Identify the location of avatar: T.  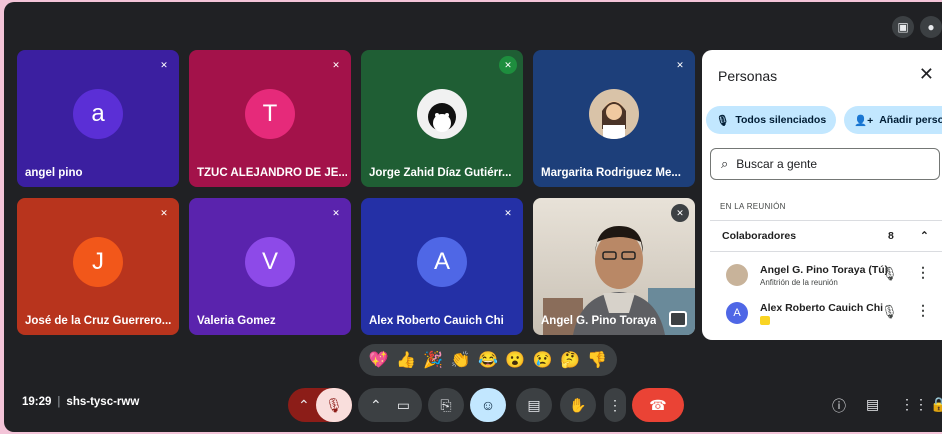
(270, 113).